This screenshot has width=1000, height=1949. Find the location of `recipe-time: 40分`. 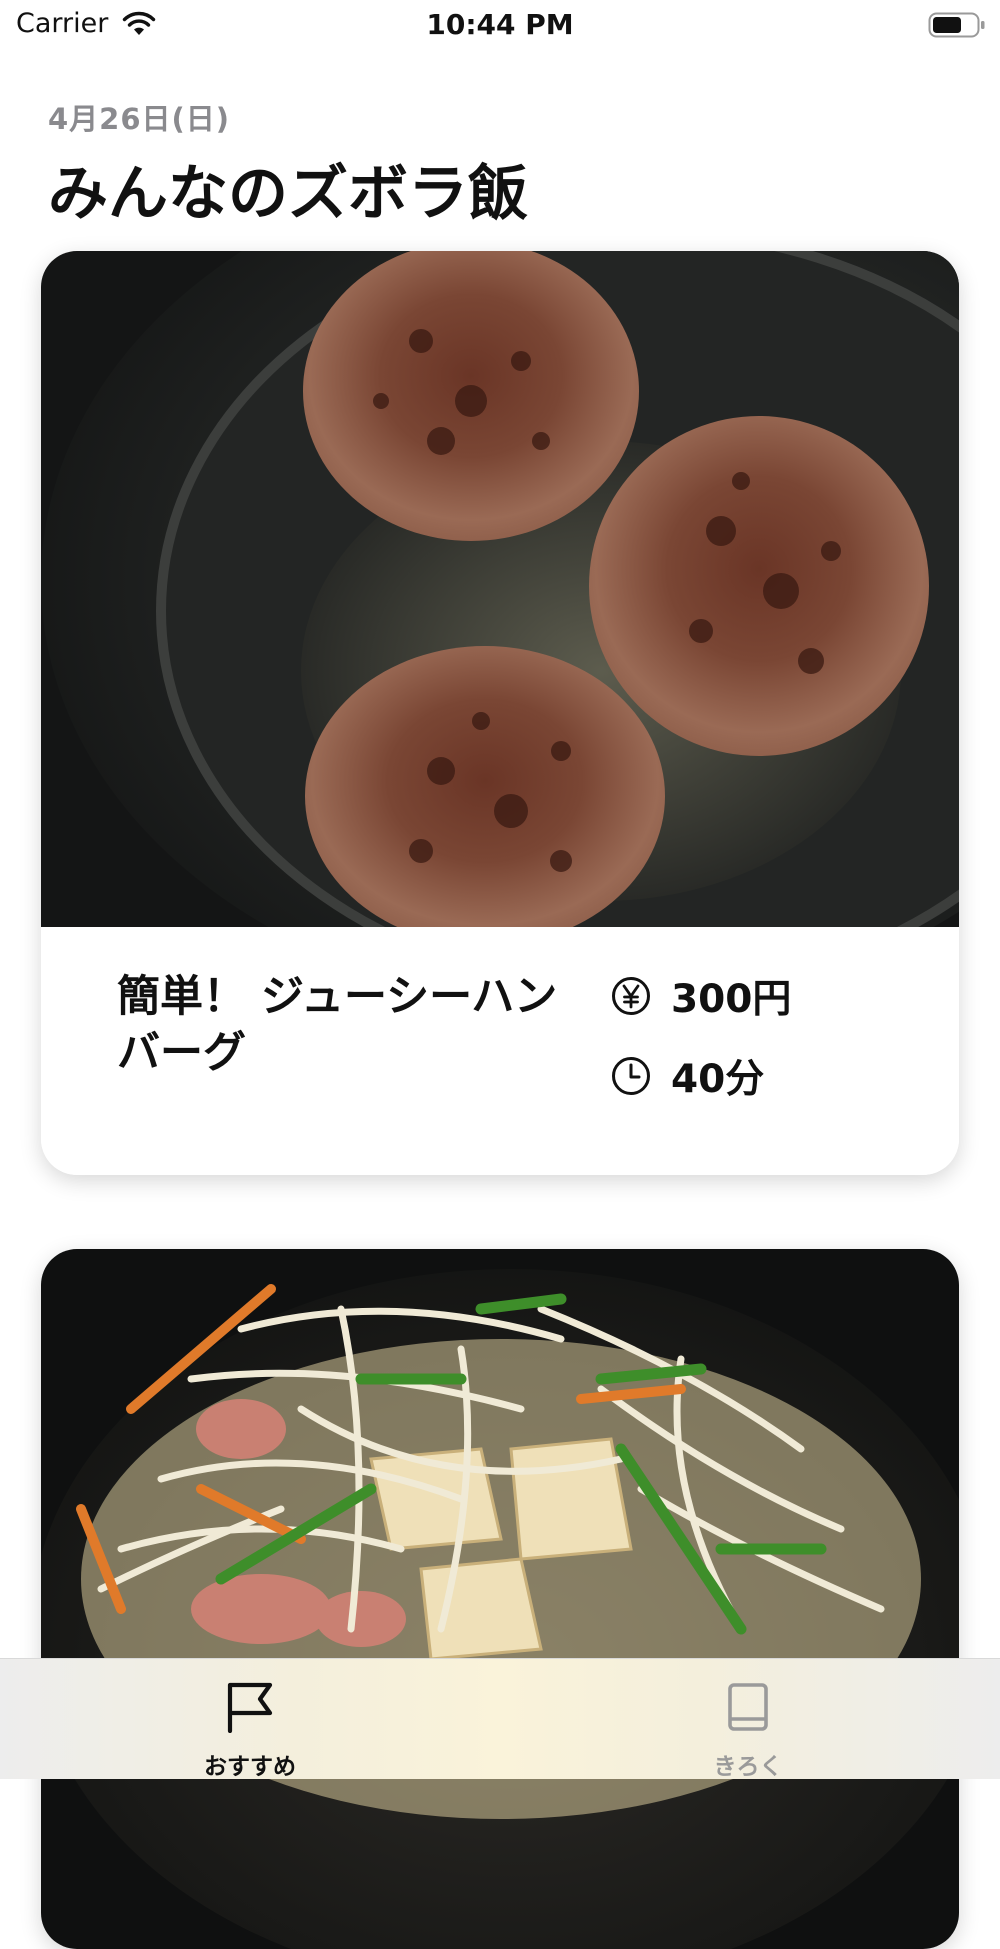

recipe-time: 40分 is located at coordinates (688, 1076).